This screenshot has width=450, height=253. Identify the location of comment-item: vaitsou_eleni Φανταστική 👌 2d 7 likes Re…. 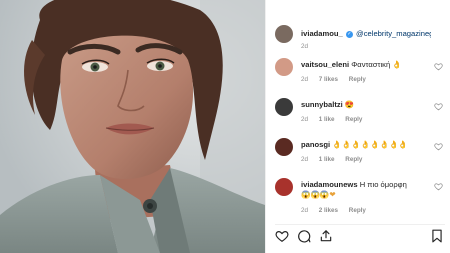
(360, 72).